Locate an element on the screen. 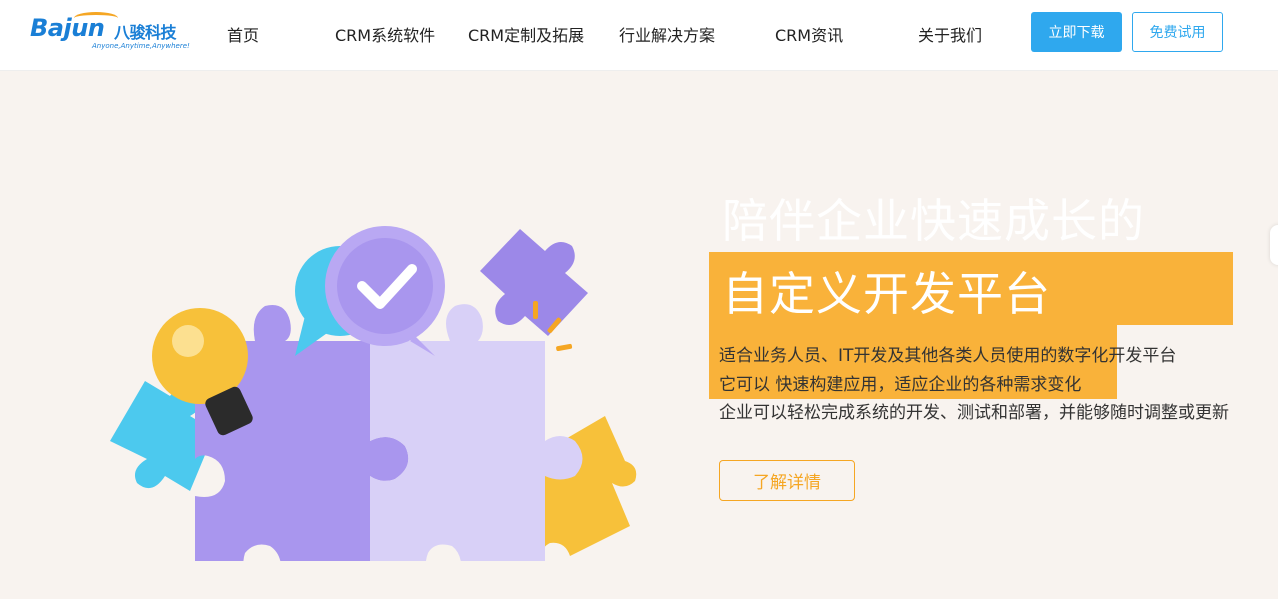  logo-latin: Bajun is located at coordinates (67, 28).